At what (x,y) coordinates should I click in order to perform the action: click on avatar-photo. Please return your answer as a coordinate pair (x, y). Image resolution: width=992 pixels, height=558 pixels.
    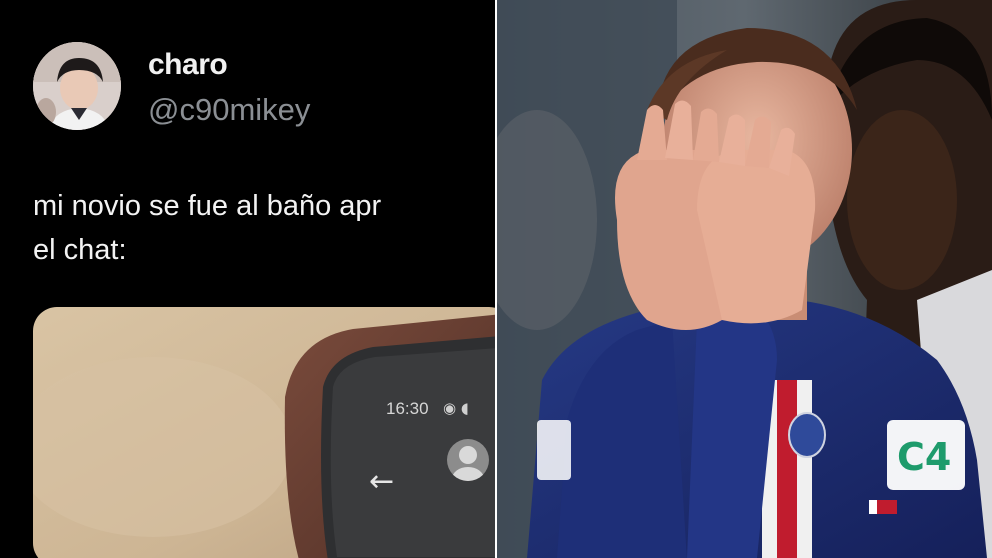
    Looking at the image, I should click on (77, 86).